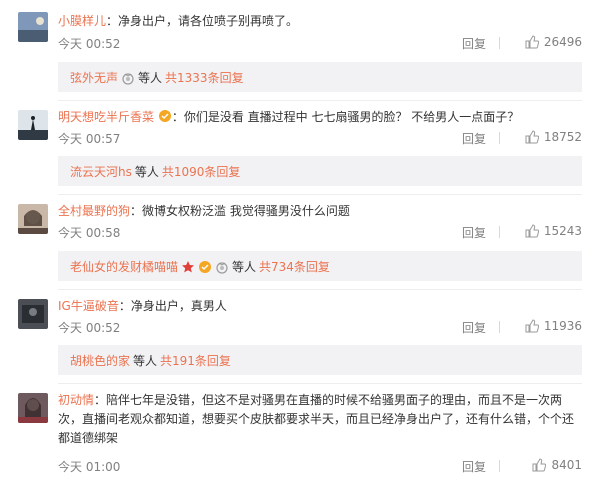 The width and height of the screenshot is (600, 481). Describe the element at coordinates (320, 171) in the screenshot. I see `replies-summary: 流云天河hs 等人 共1090条回复` at that location.